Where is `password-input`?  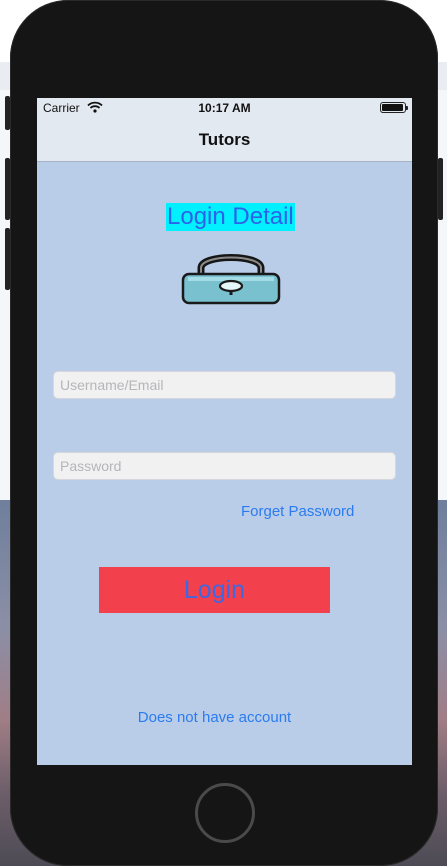 password-input is located at coordinates (224, 466).